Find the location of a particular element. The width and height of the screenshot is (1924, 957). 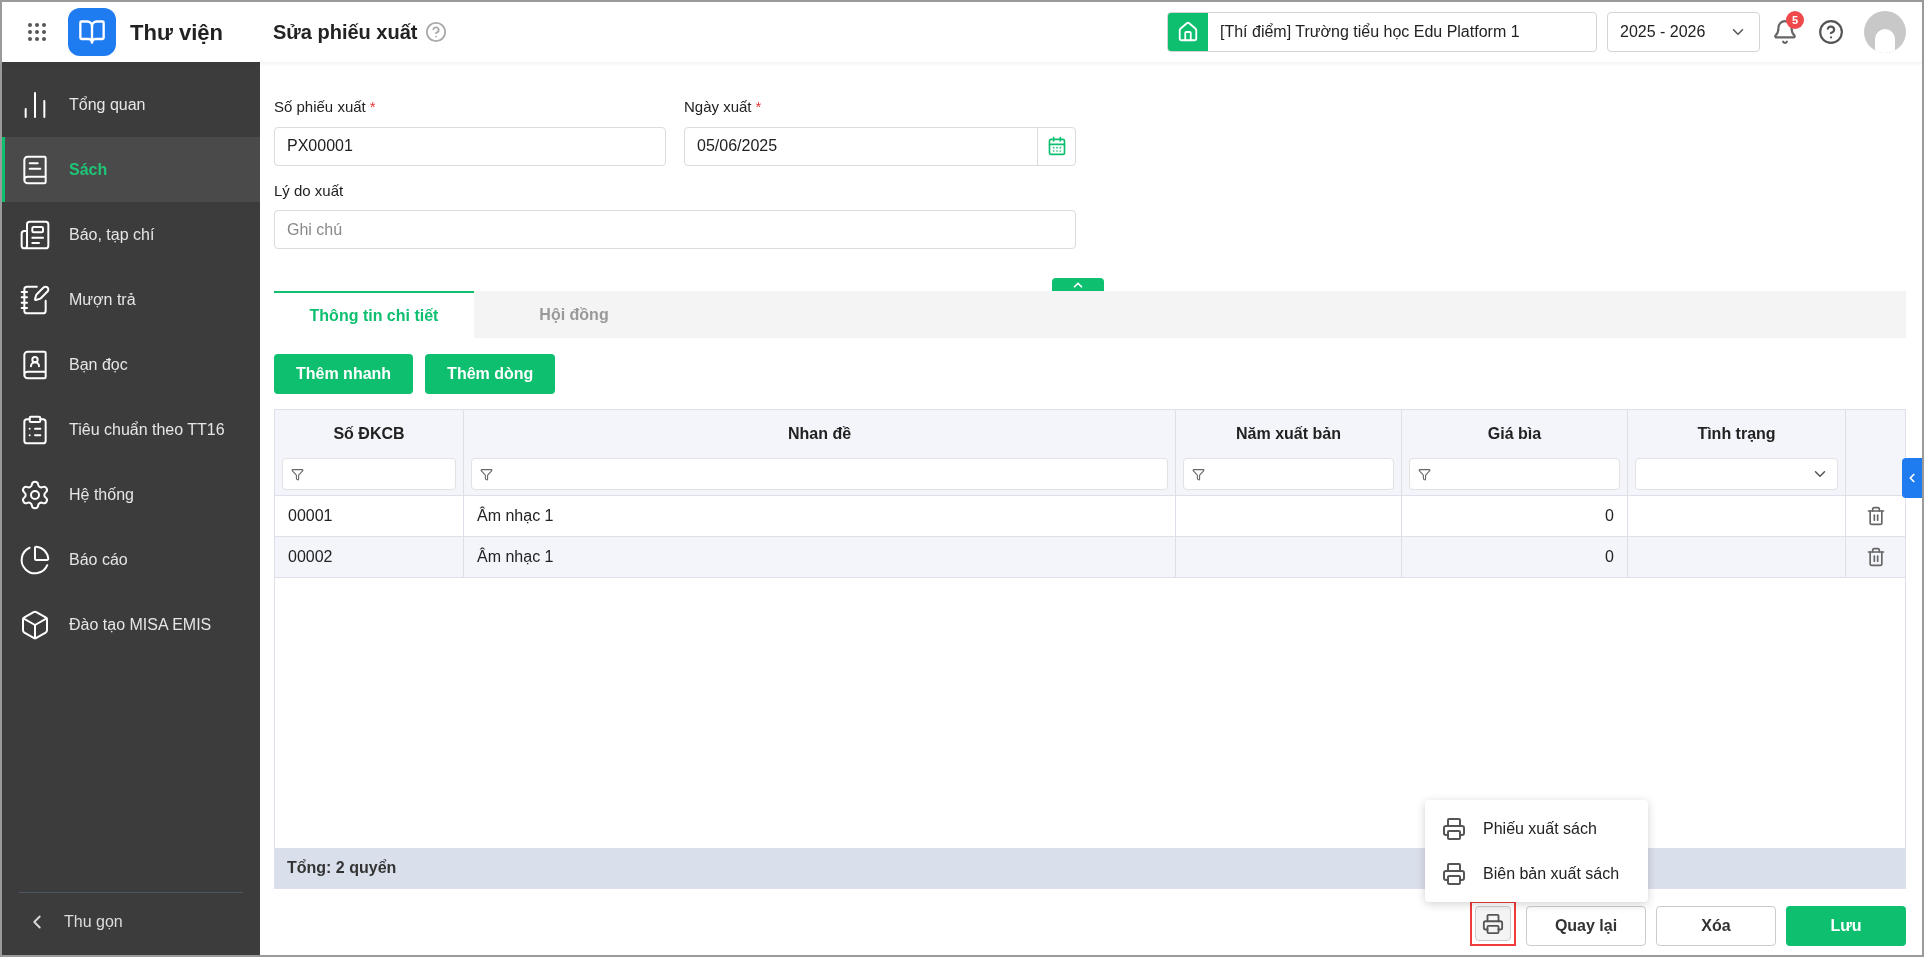

side-panel-toggle is located at coordinates (1912, 478).